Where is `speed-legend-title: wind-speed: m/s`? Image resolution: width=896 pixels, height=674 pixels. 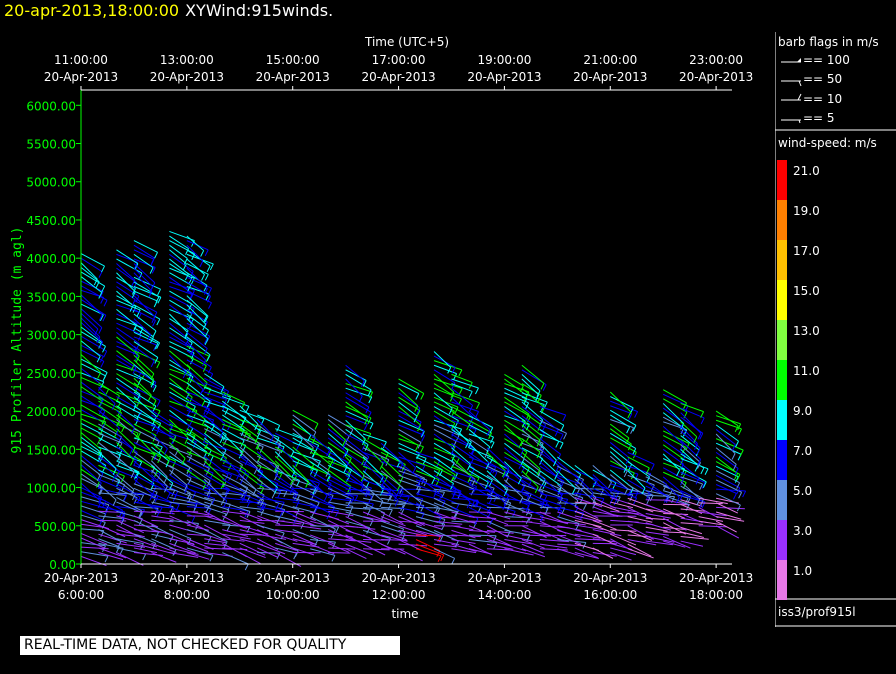 speed-legend-title: wind-speed: m/s is located at coordinates (827, 143).